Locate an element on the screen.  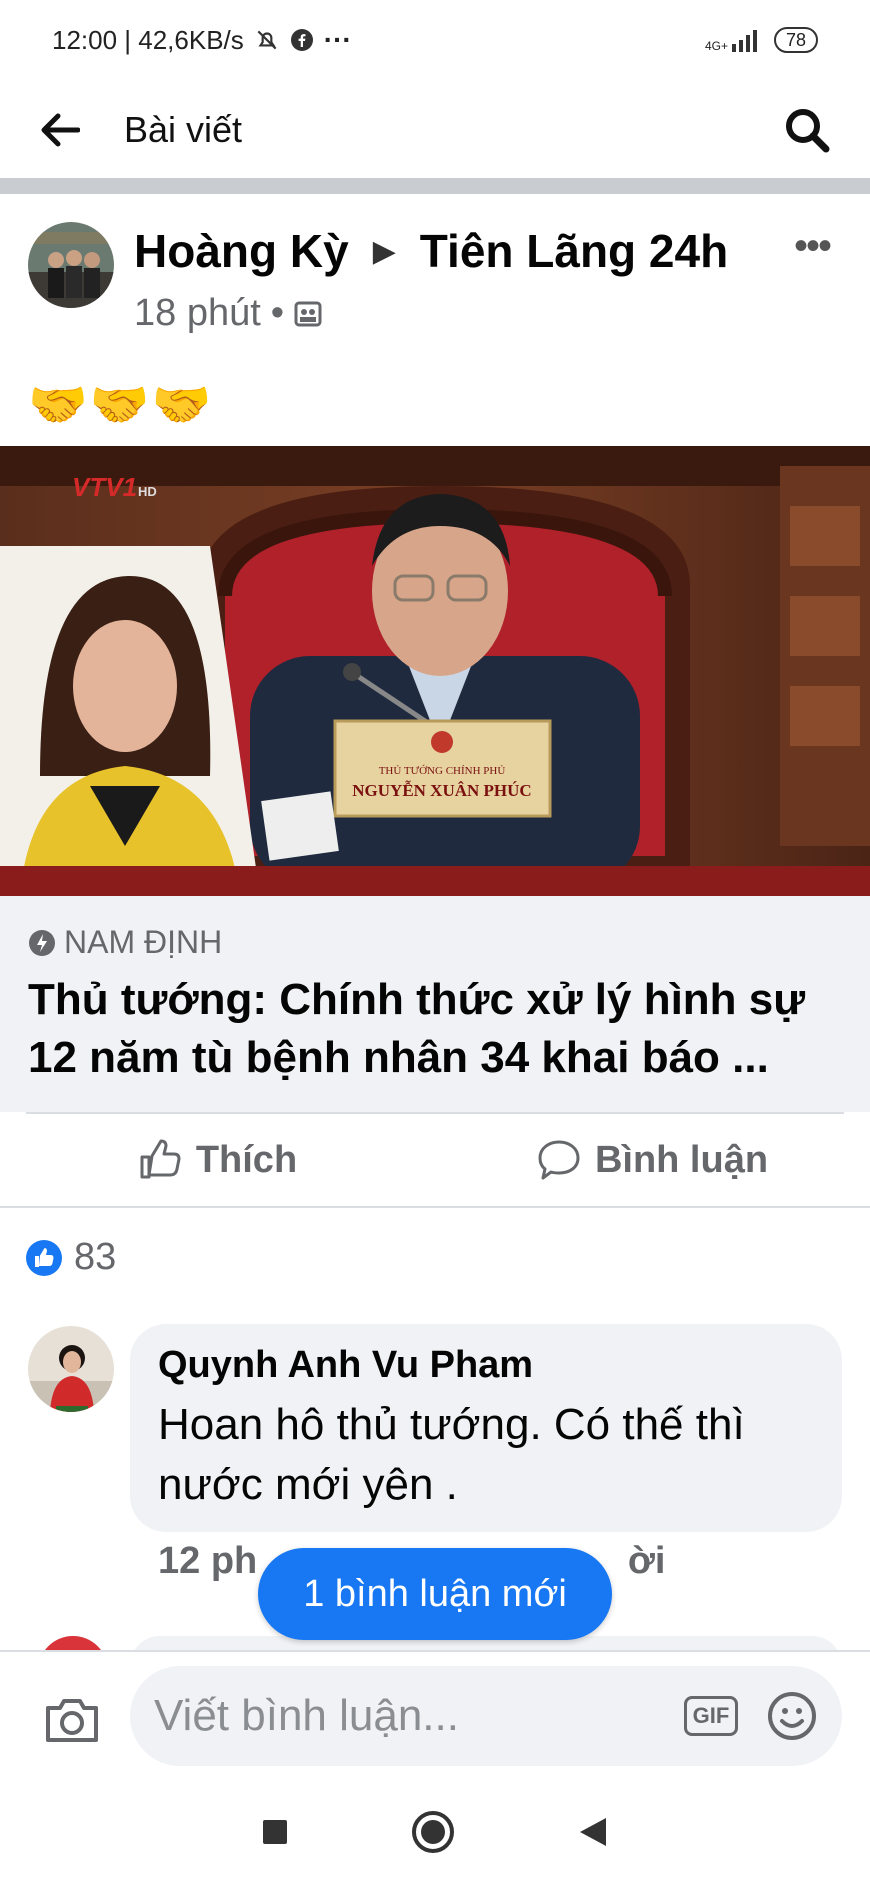
comment-time: 12 ph is located at coordinates (208, 1561).